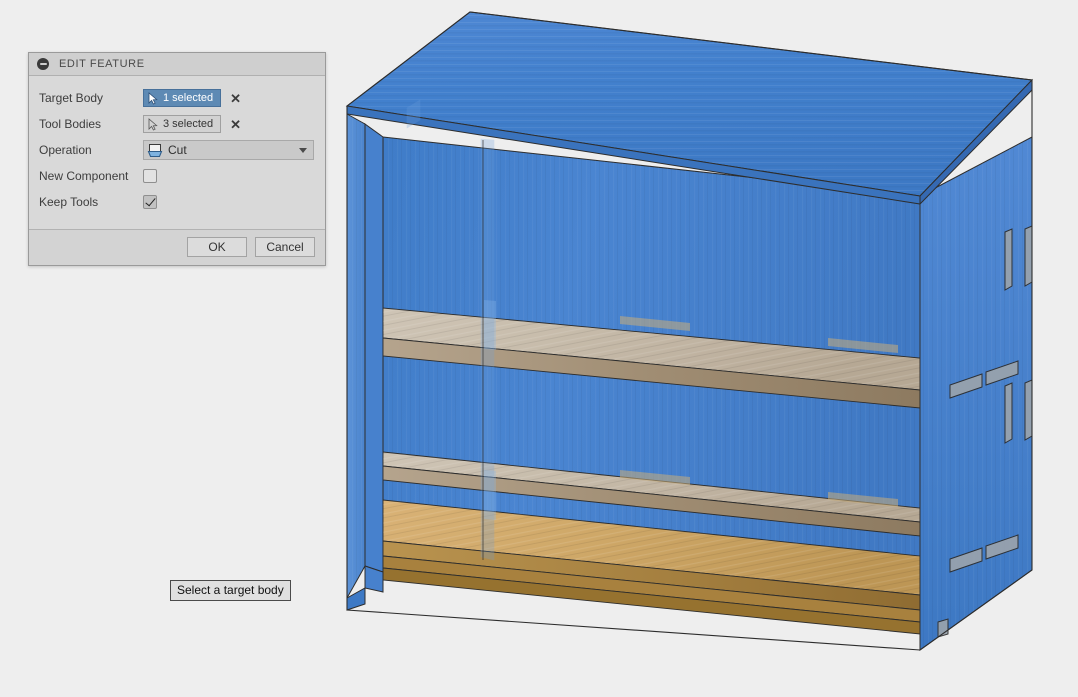 The image size is (1078, 697). Describe the element at coordinates (150, 202) in the screenshot. I see `keep-tools-checkbox` at that location.